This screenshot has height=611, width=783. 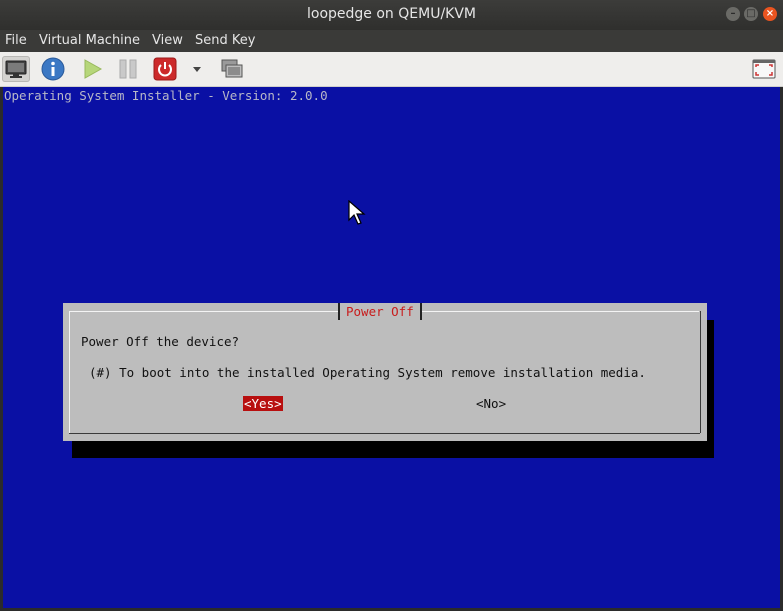 What do you see at coordinates (380, 311) in the screenshot?
I see `dialog-title: Power Off` at bounding box center [380, 311].